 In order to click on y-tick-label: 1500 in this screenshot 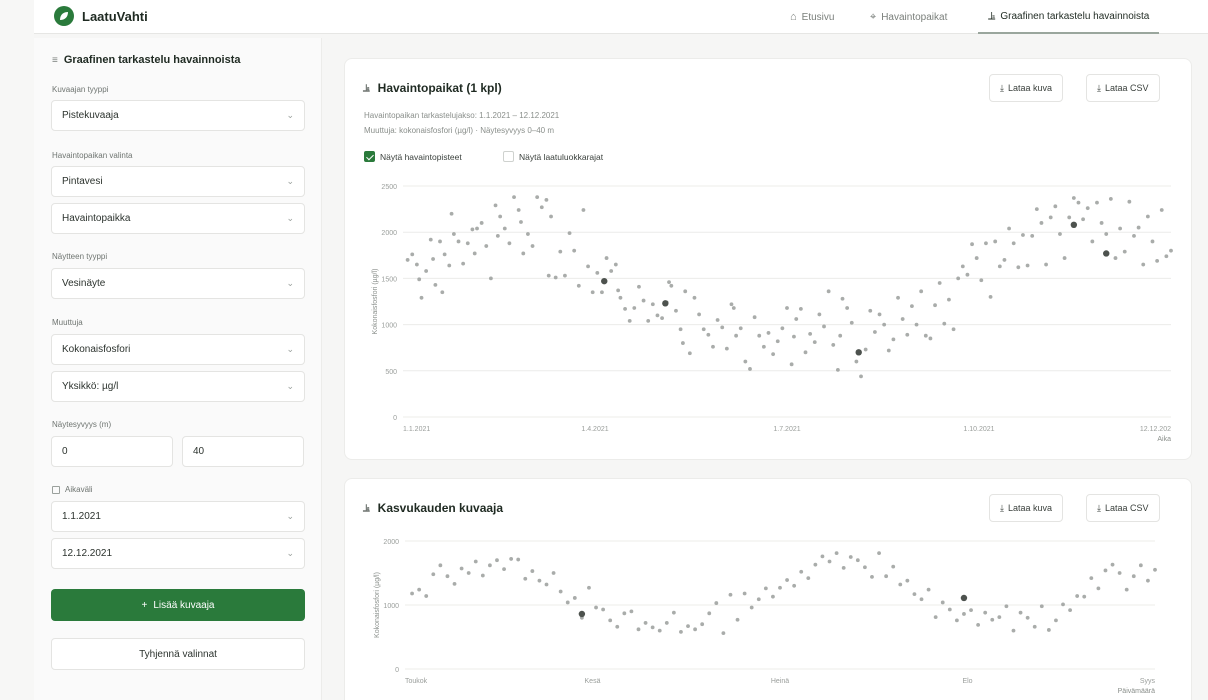, I will do `click(389, 279)`.